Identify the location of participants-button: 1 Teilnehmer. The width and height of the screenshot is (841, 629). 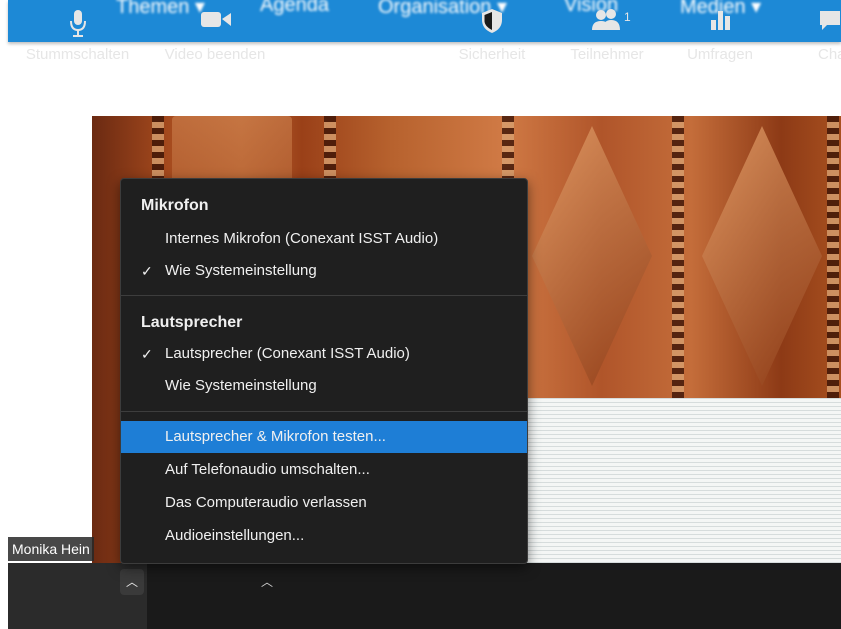
(607, 33).